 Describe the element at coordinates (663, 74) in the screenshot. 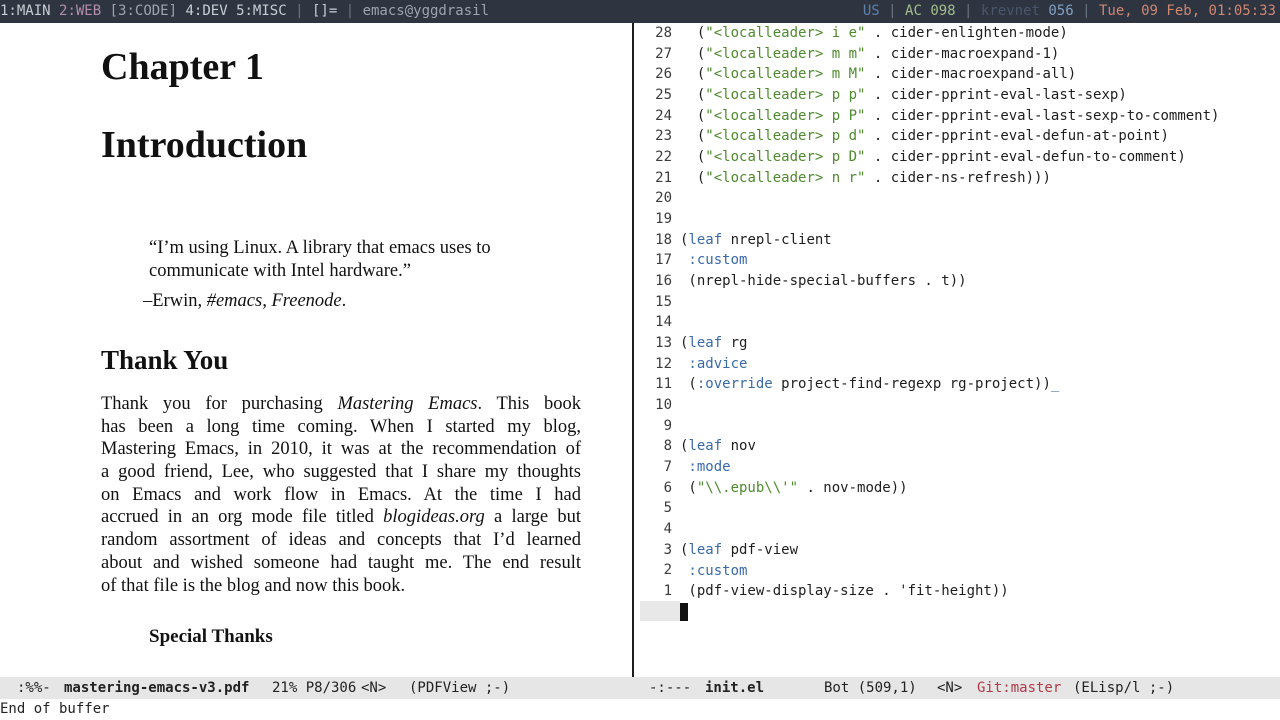

I see `line-number: 26` at that location.